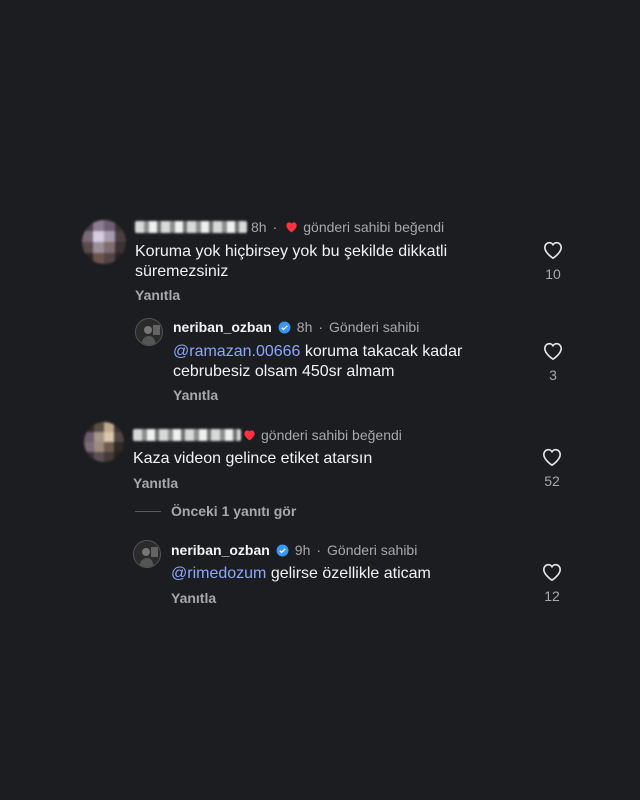  Describe the element at coordinates (552, 596) in the screenshot. I see `like-count: 12` at that location.